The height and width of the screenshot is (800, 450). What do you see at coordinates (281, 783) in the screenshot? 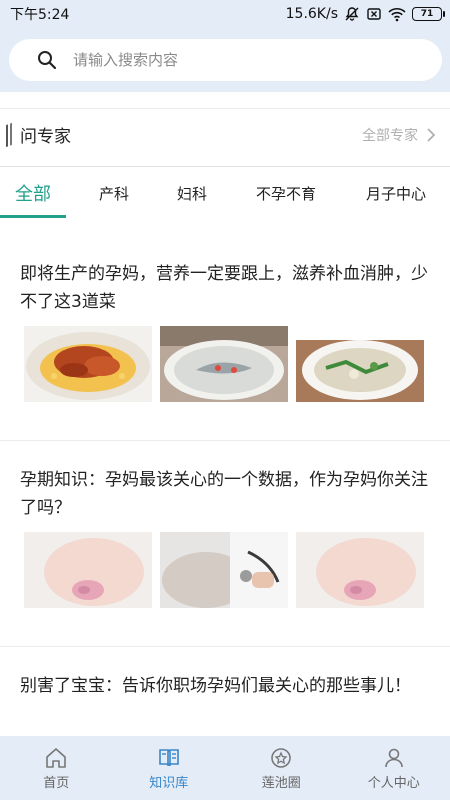
I see `nav-lotus-circle-label: 莲池圈` at bounding box center [281, 783].